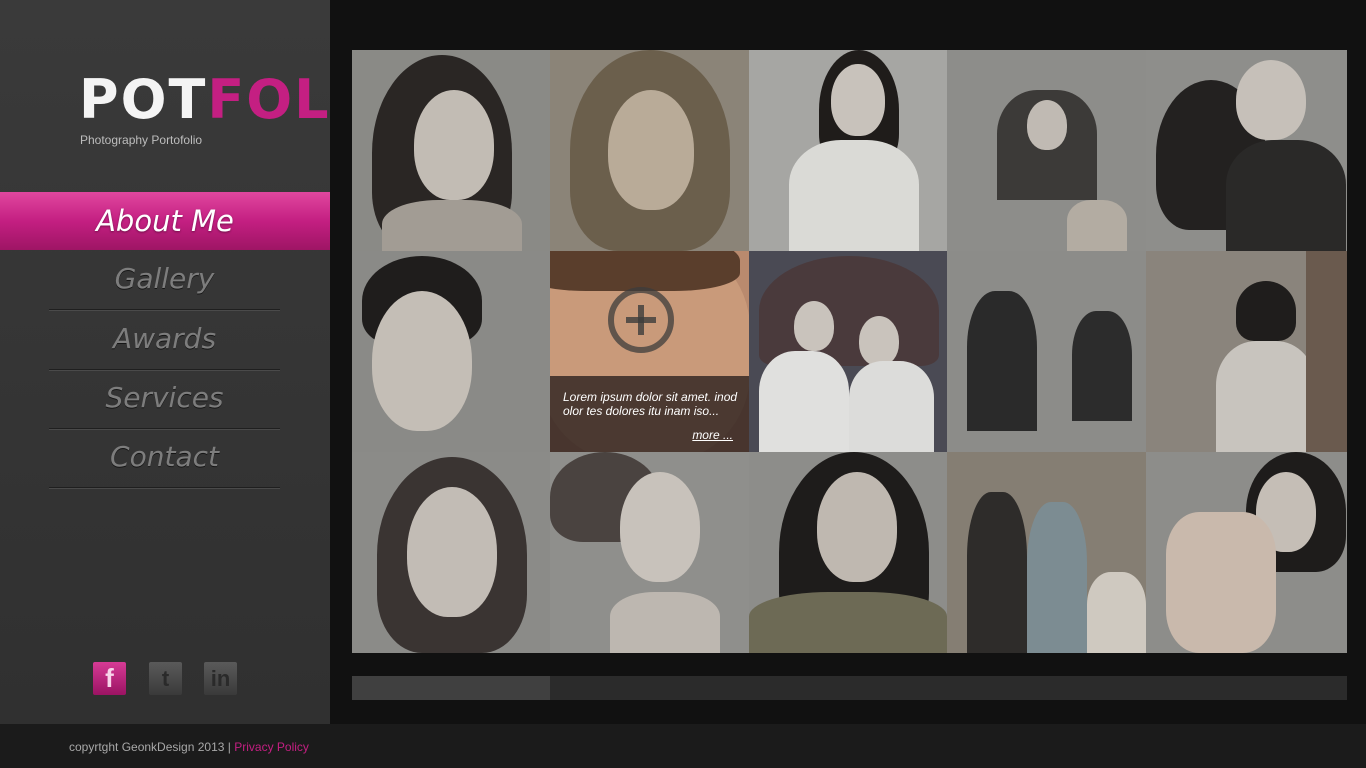 Image resolution: width=1366 pixels, height=768 pixels. What do you see at coordinates (849, 688) in the screenshot?
I see `gallery-scrollbar` at bounding box center [849, 688].